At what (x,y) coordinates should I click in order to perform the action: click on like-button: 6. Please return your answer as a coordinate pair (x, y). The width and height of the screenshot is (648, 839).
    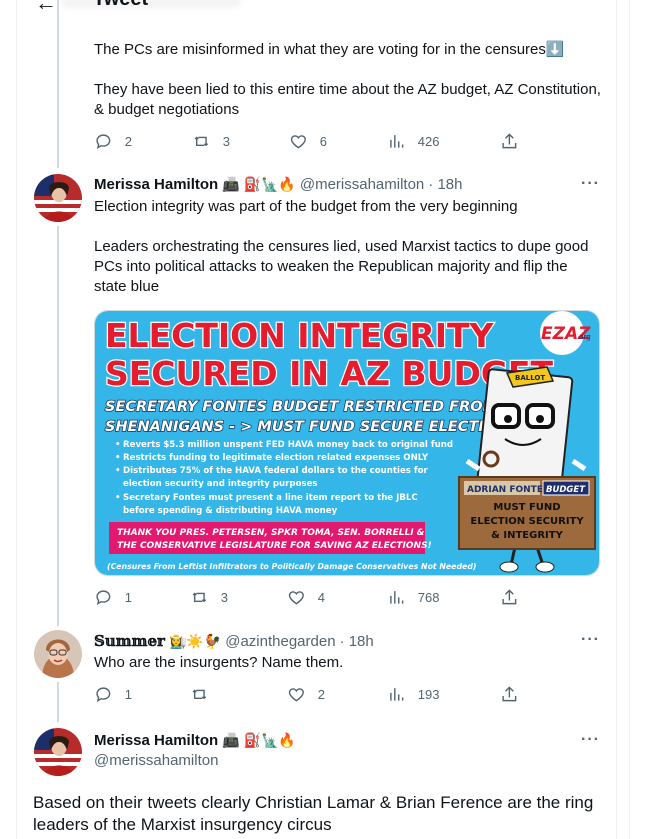
    Looking at the image, I should click on (308, 141).